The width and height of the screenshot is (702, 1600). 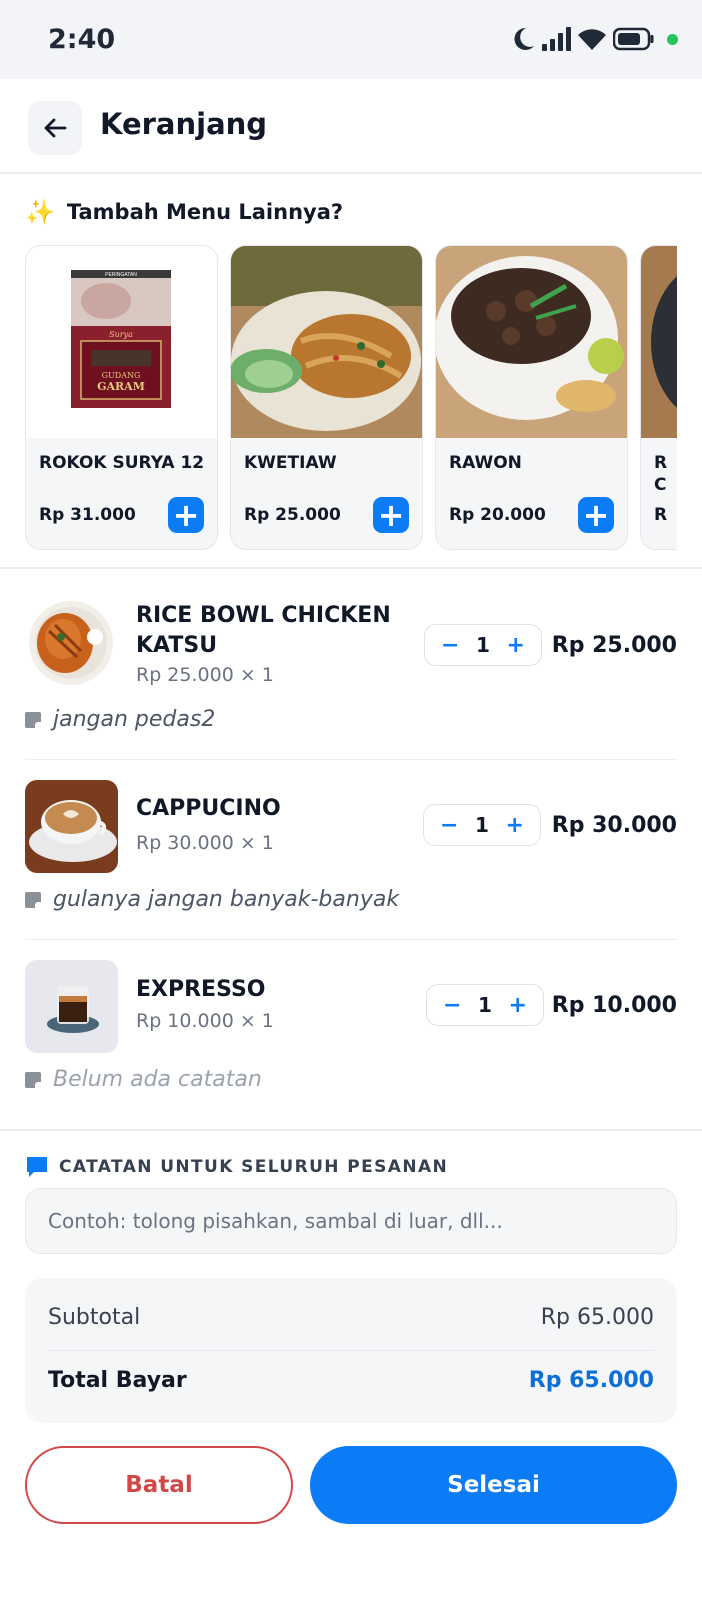 I want to click on cancel-button: Batal, so click(x=159, y=1485).